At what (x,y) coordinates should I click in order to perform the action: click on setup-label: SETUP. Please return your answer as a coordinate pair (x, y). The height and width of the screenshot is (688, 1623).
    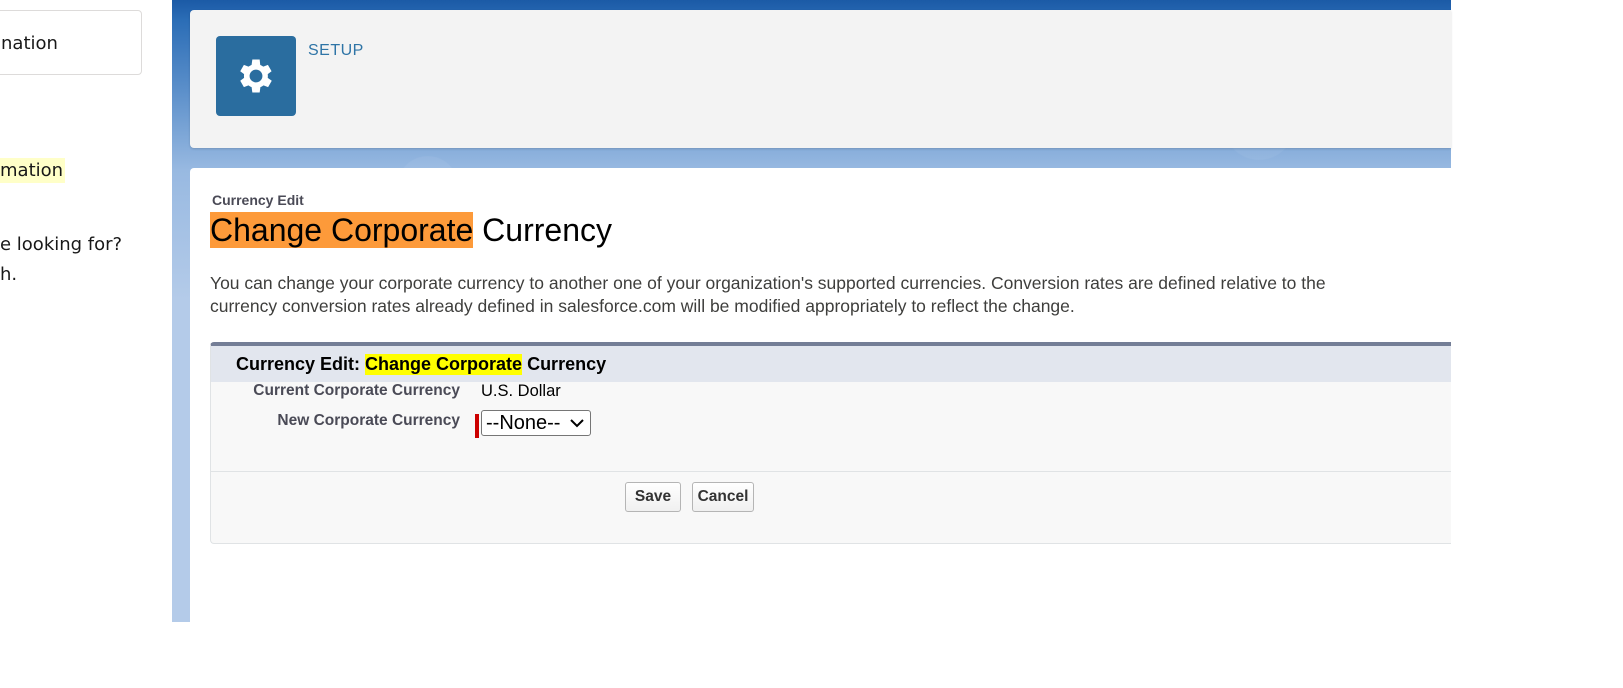
    Looking at the image, I should click on (336, 51).